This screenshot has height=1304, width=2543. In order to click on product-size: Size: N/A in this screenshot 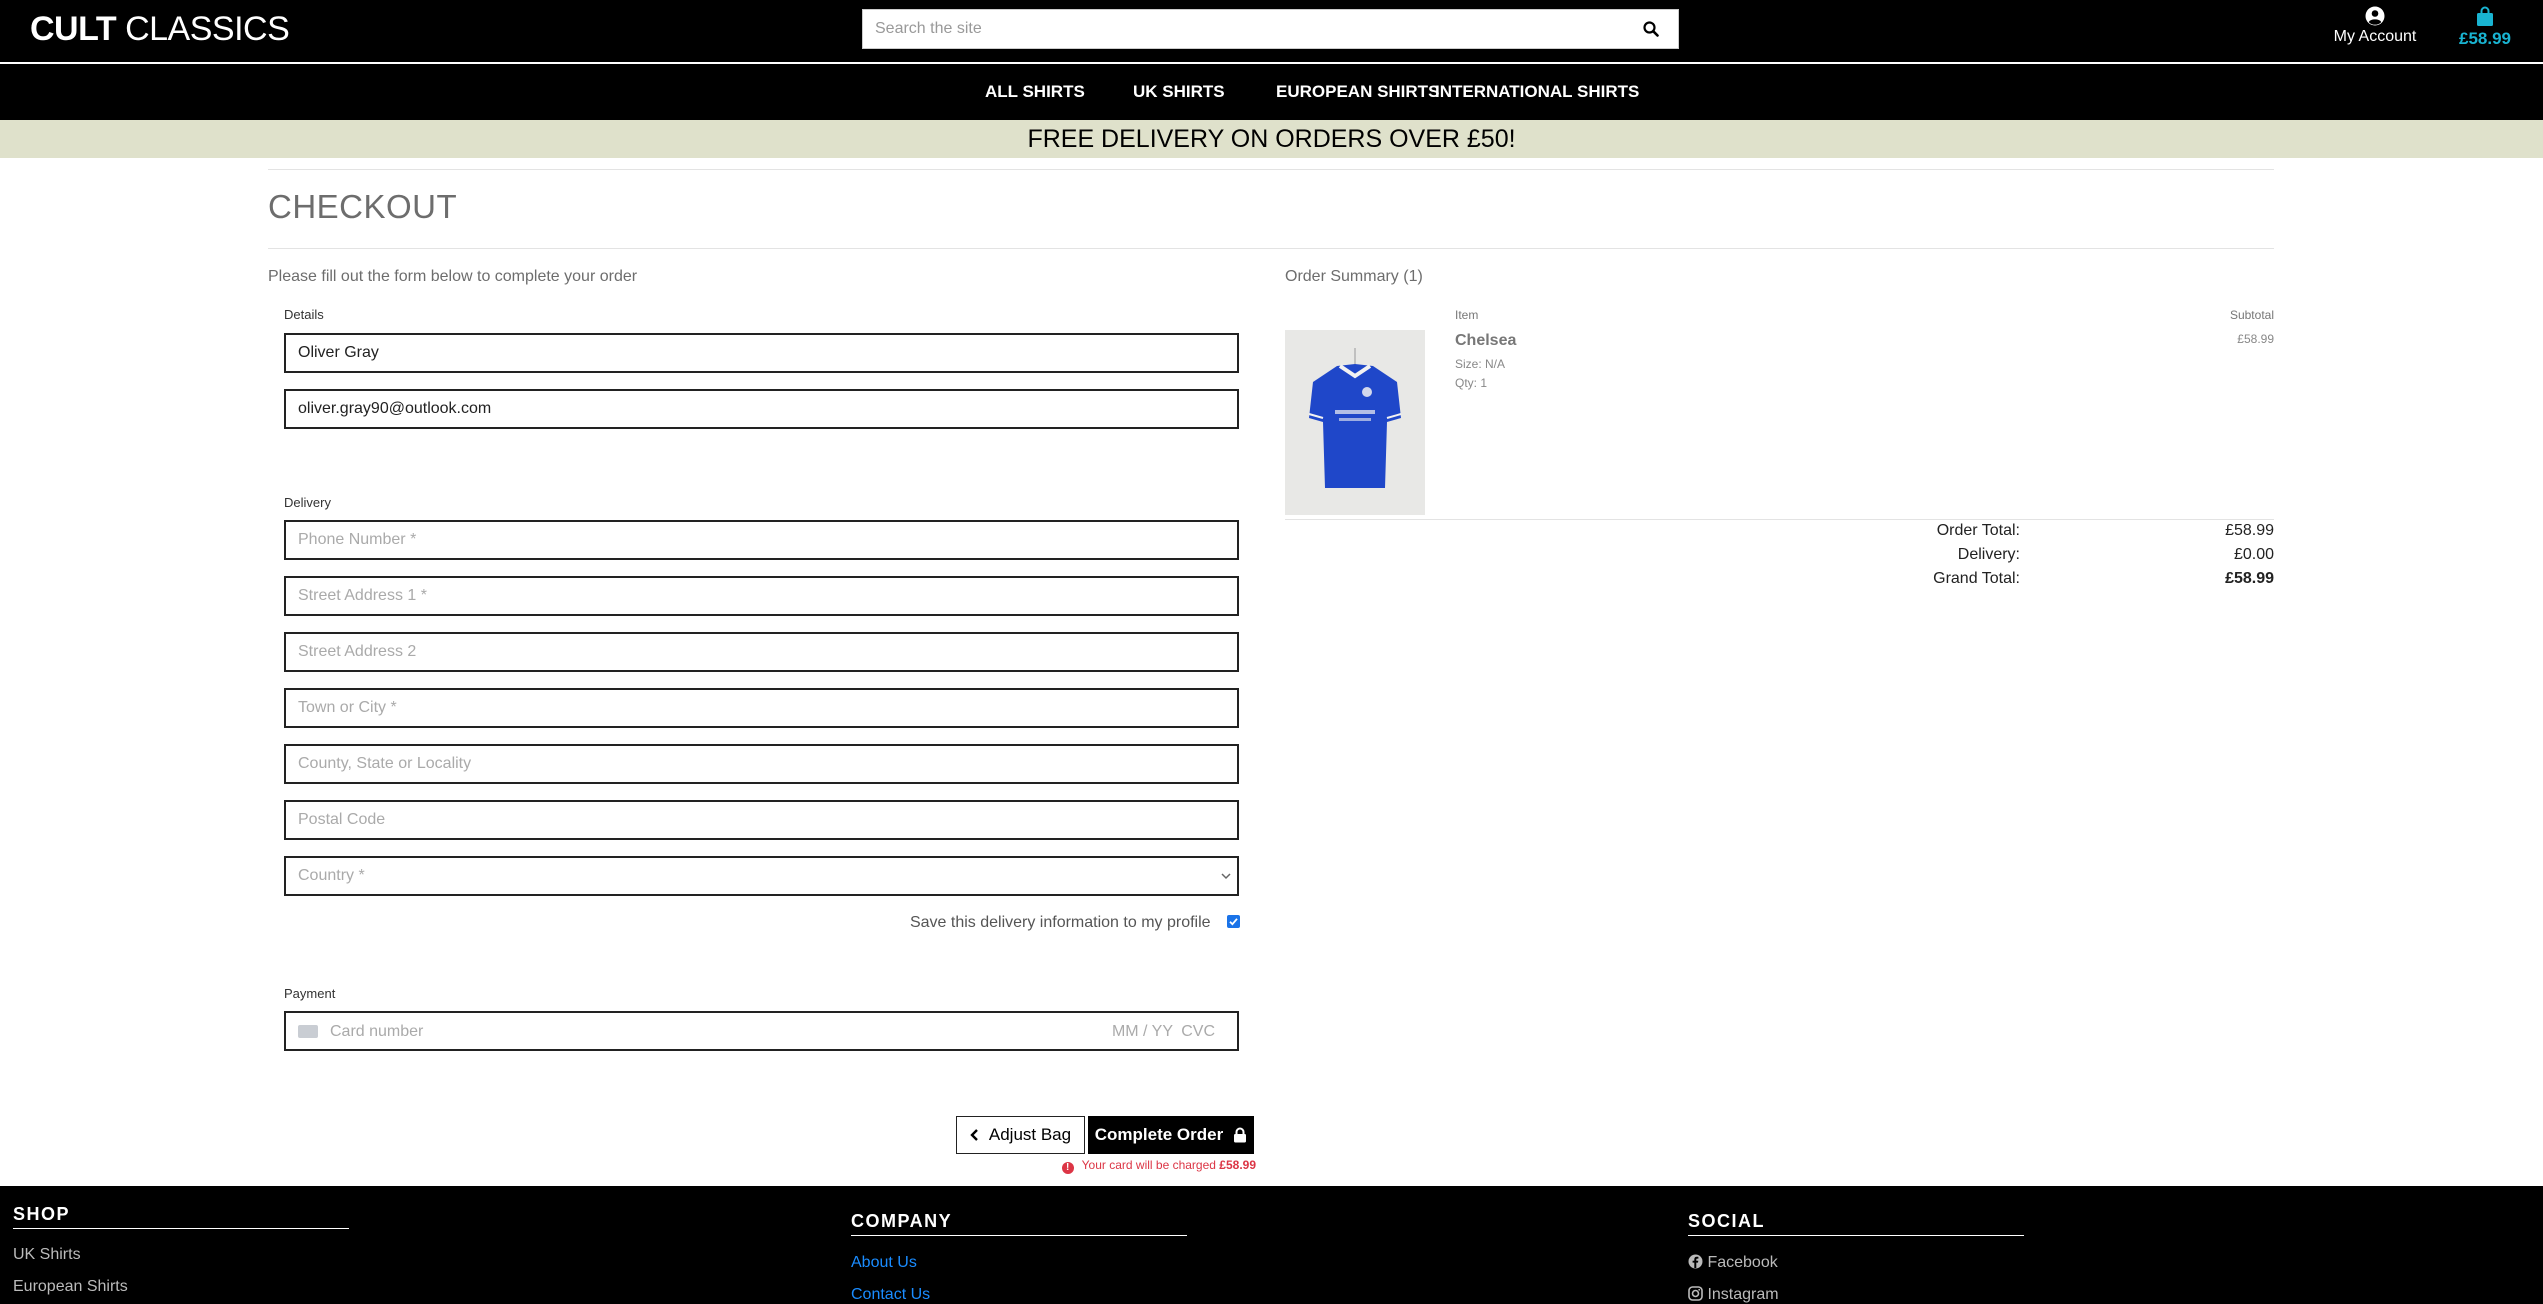, I will do `click(1480, 364)`.